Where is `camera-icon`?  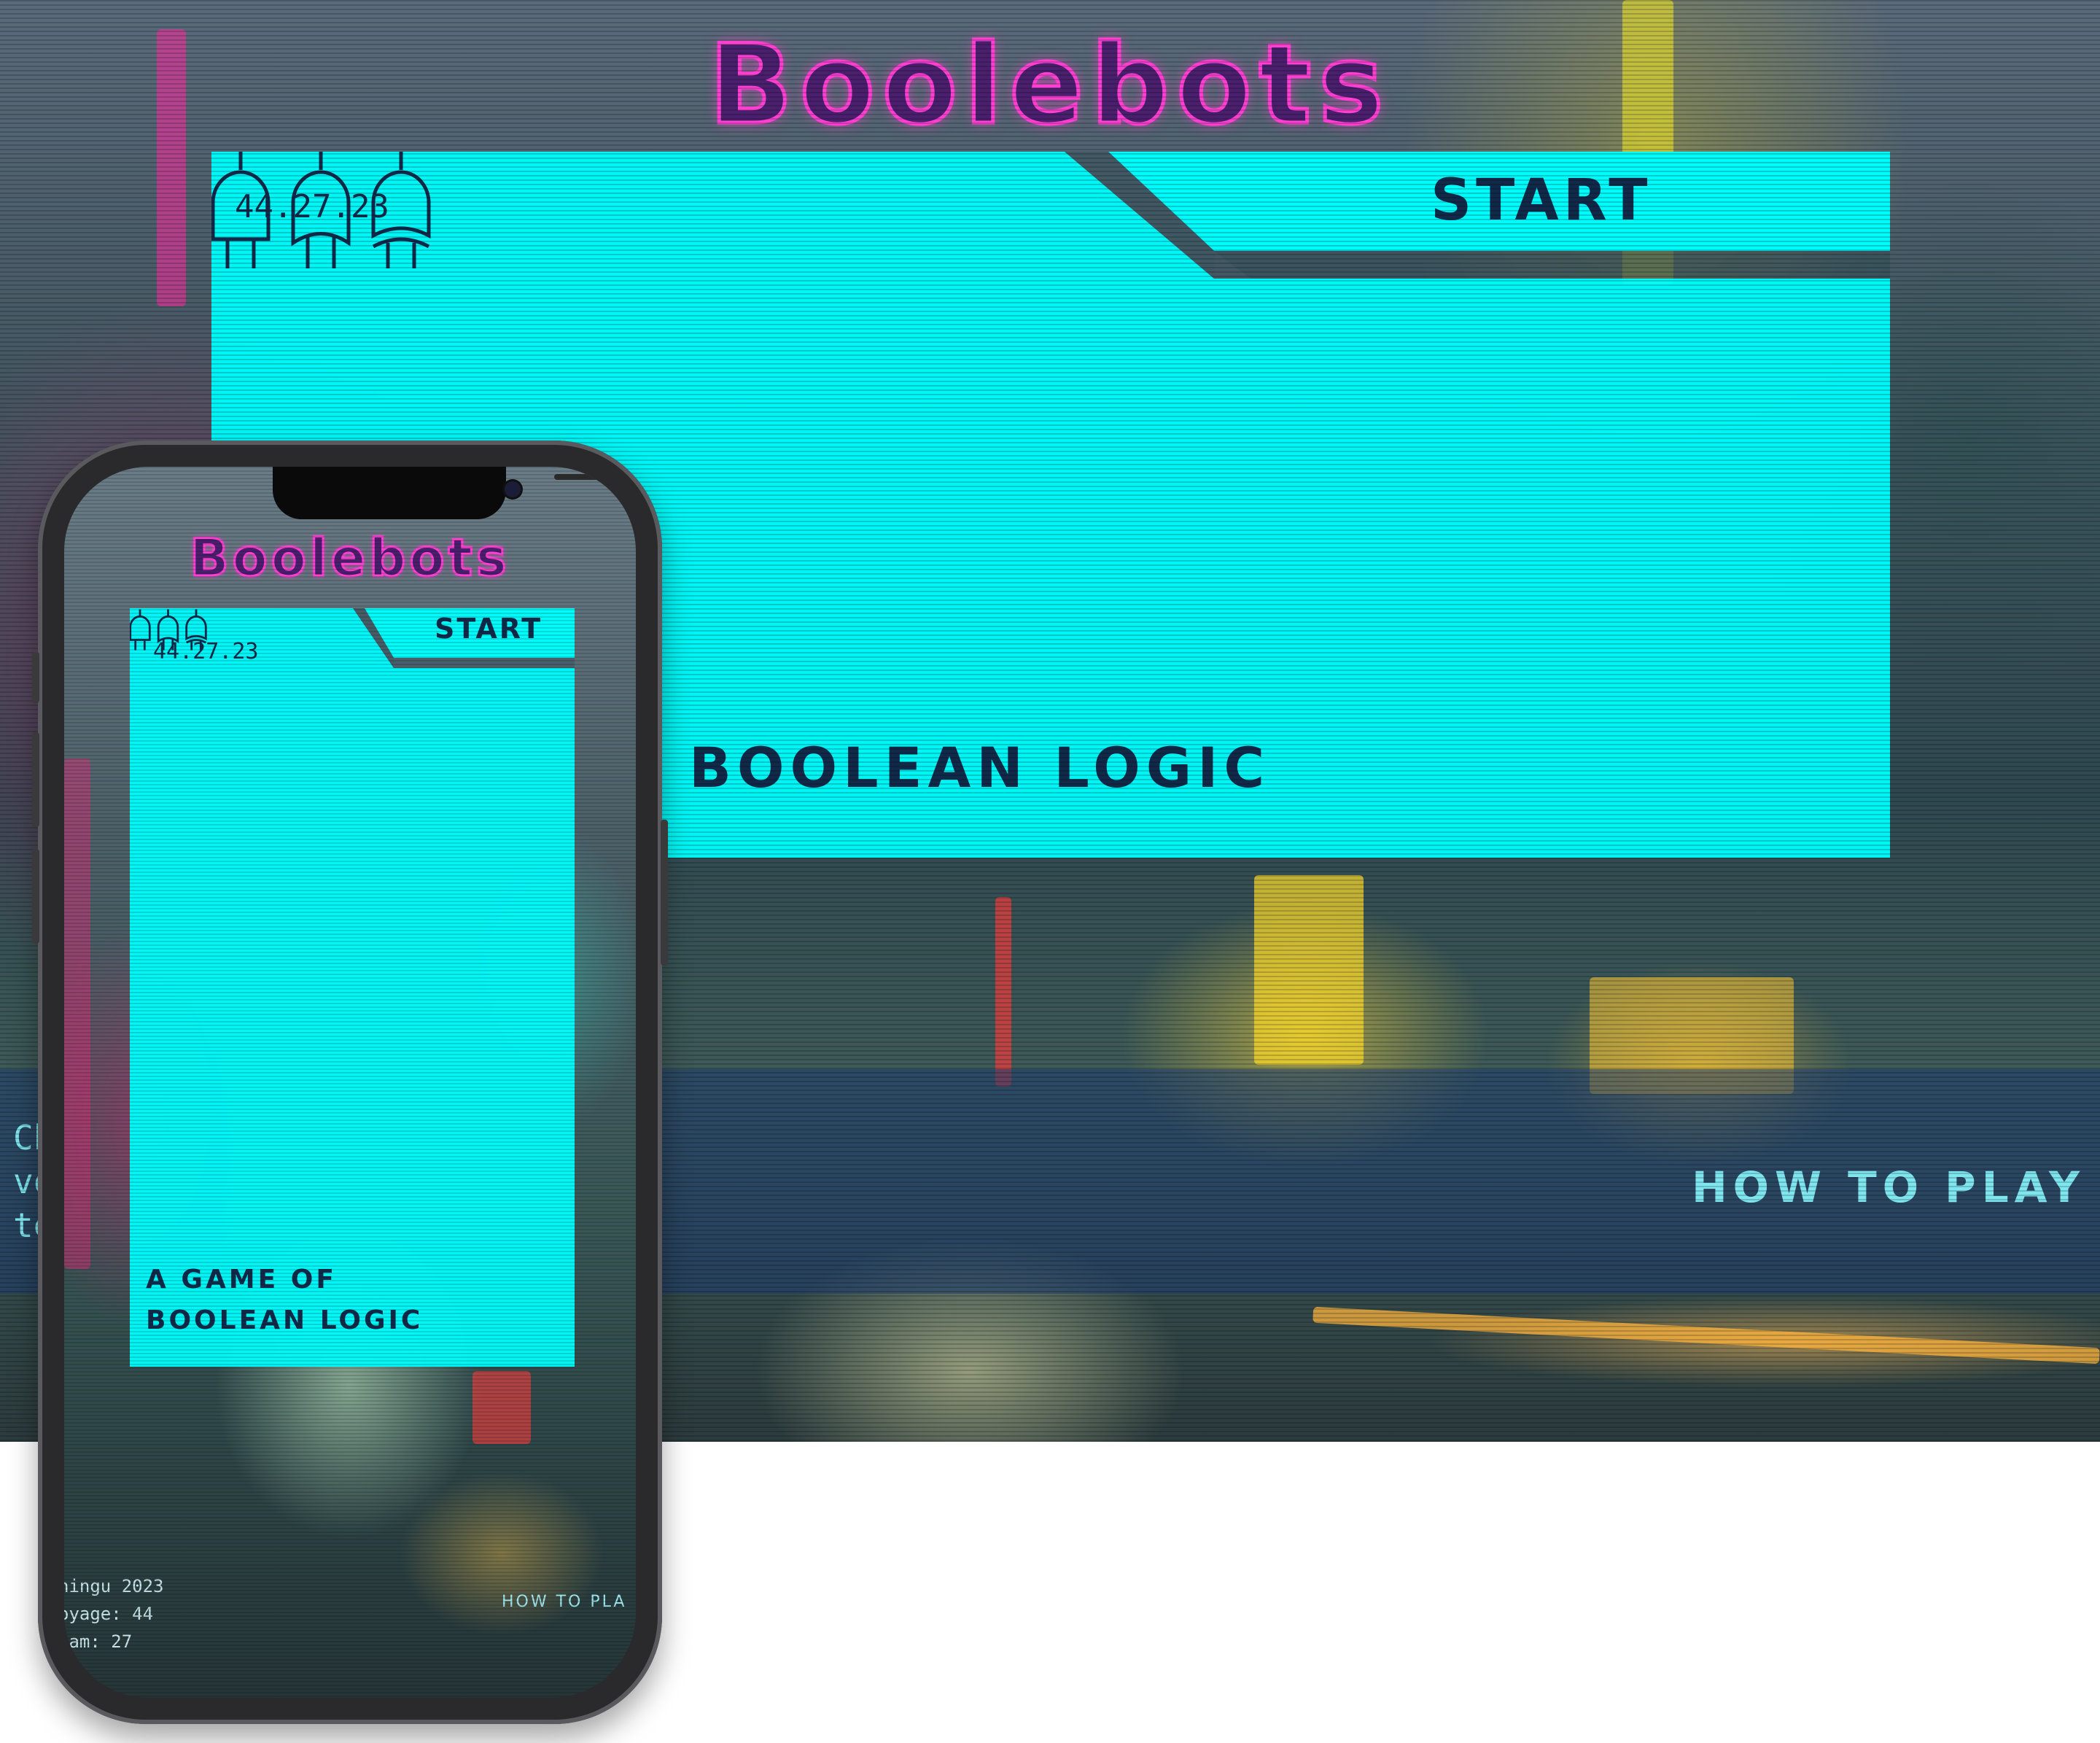 camera-icon is located at coordinates (513, 489).